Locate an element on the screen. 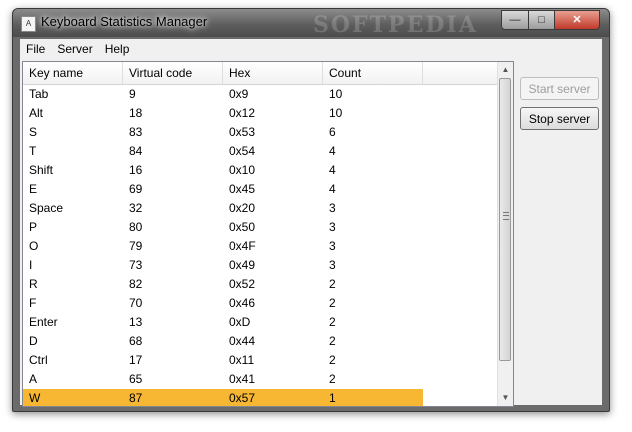 The height and width of the screenshot is (432, 632). table-row: R 82 0x52 2 is located at coordinates (261, 284).